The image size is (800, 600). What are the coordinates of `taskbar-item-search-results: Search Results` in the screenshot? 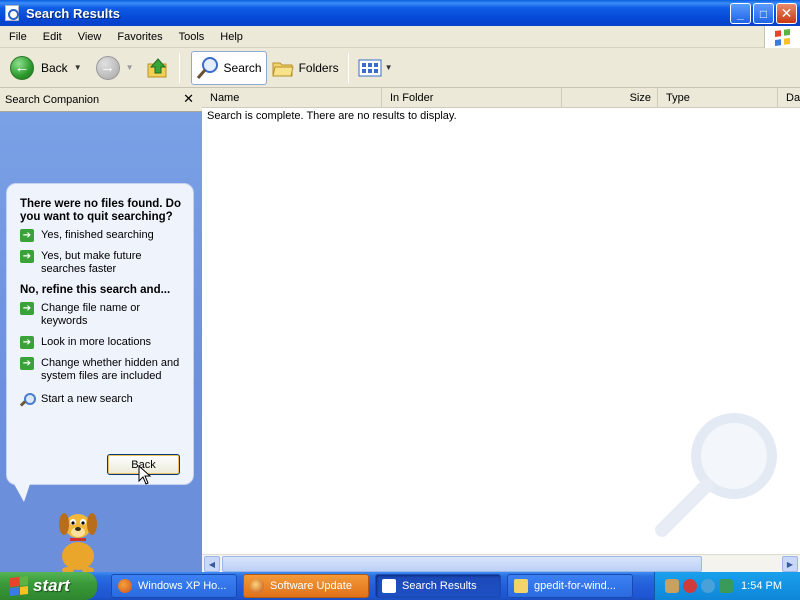 It's located at (438, 586).